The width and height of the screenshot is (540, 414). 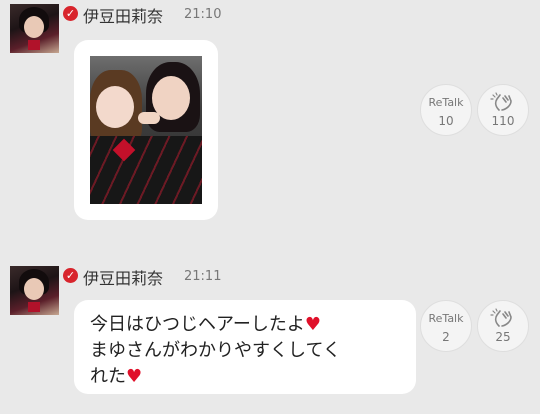 I want to click on retalk-count: 10, so click(x=446, y=121).